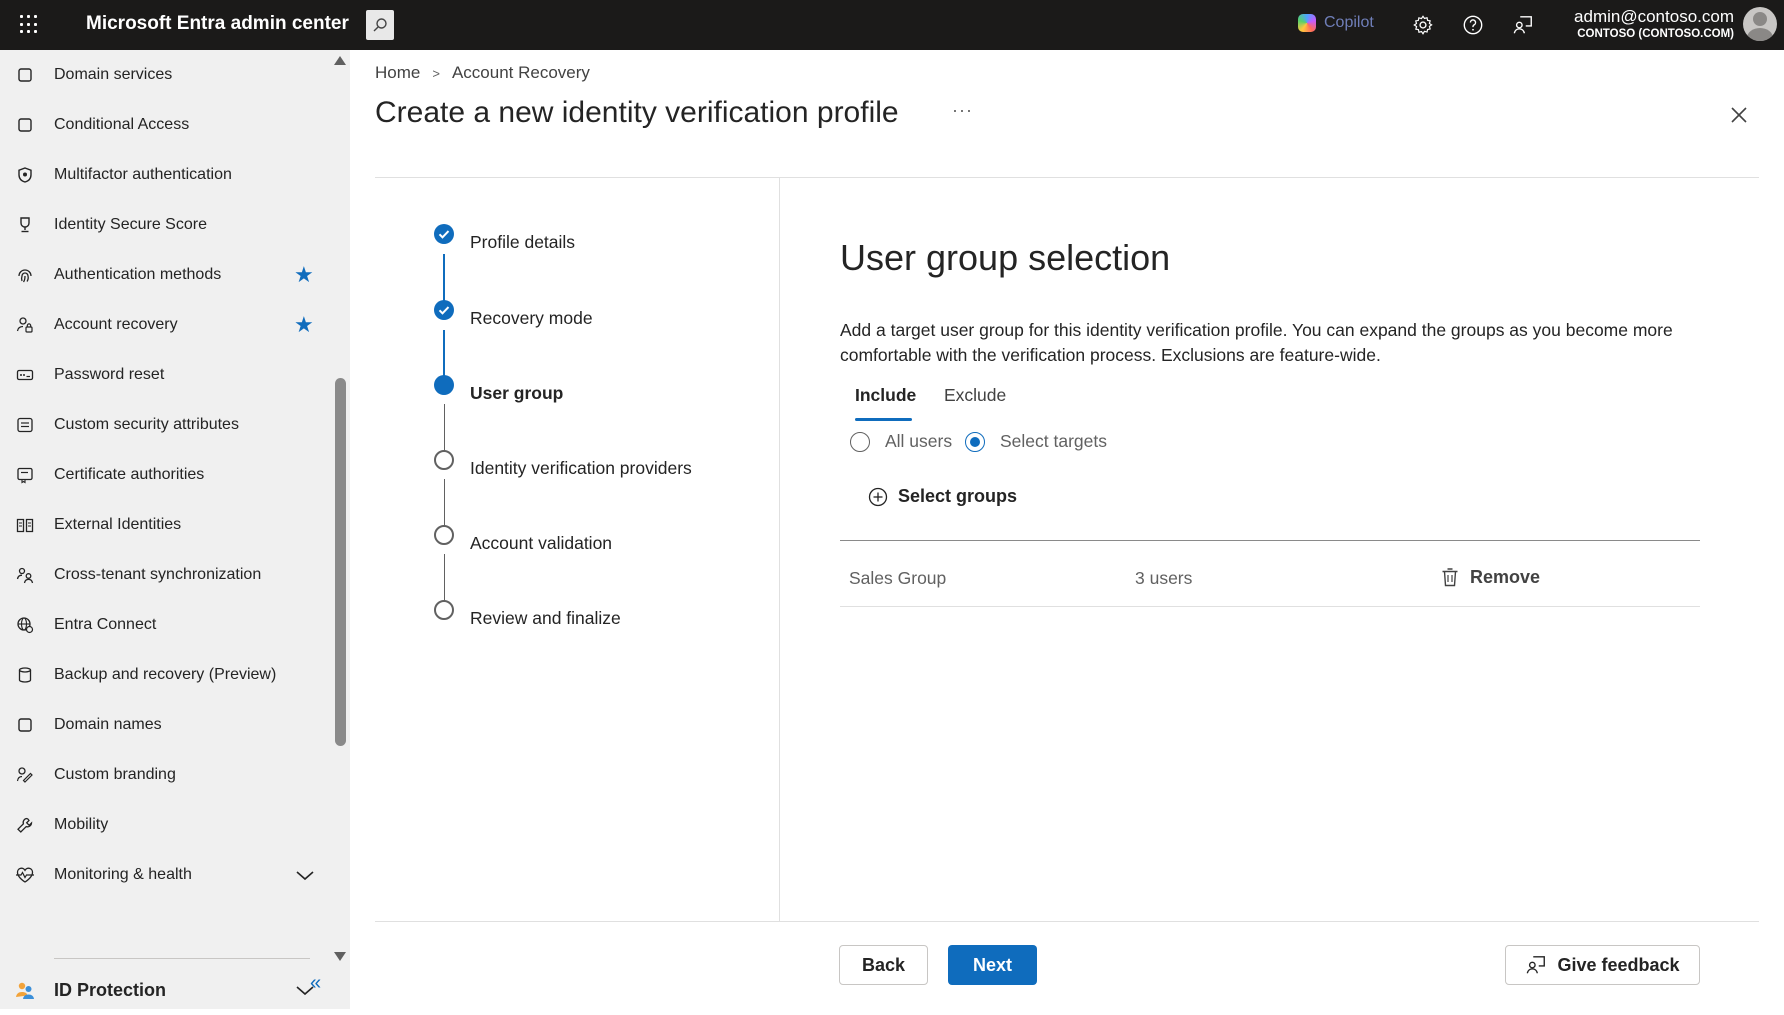 The height and width of the screenshot is (1015, 1784). I want to click on sidebar-item-authentication-methods: Authentication methods ★, so click(165, 275).